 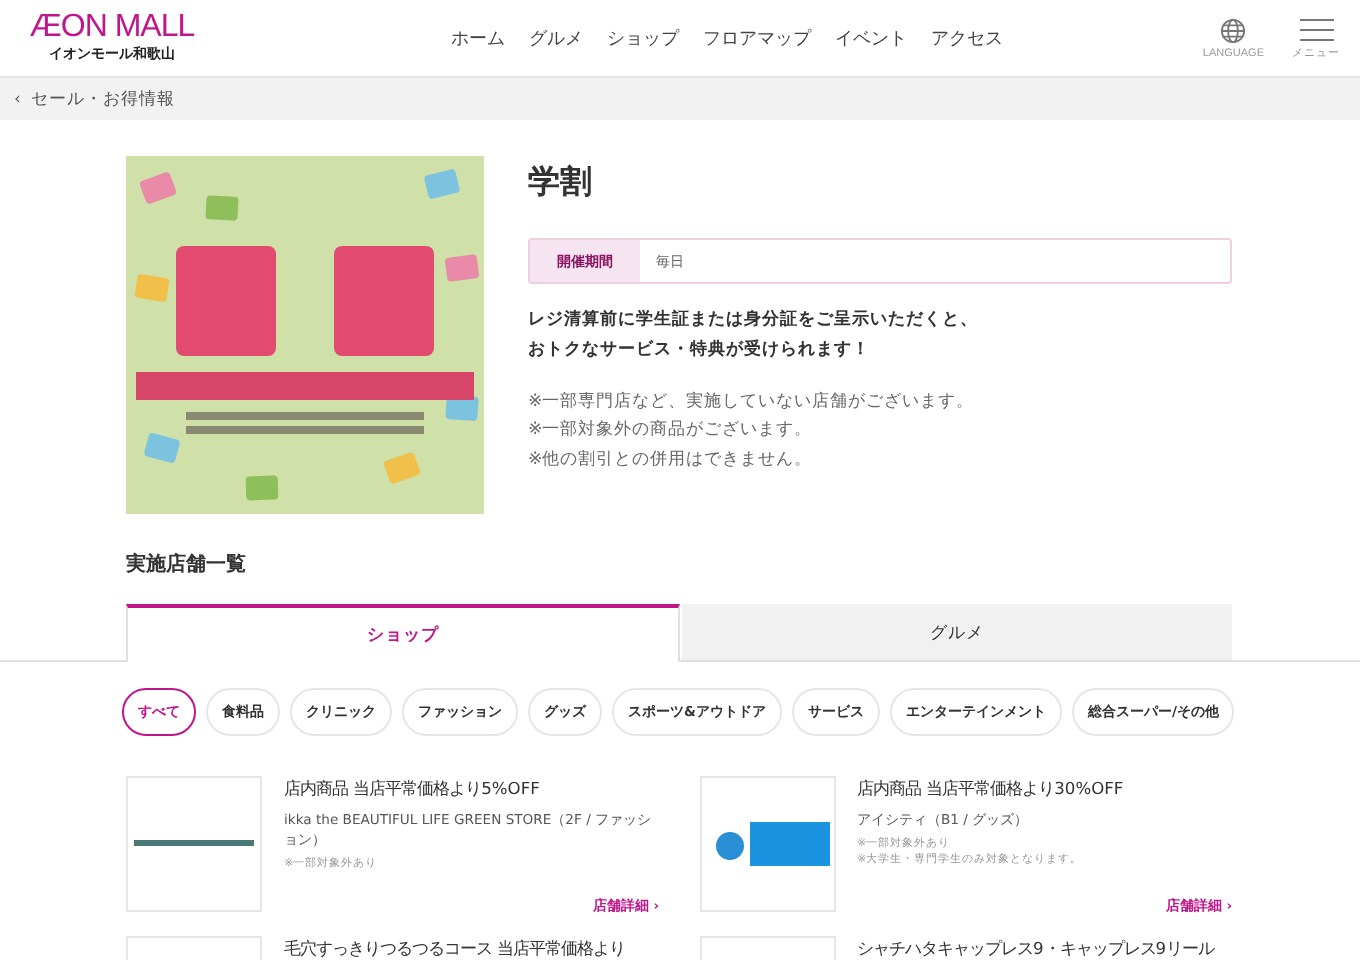 What do you see at coordinates (752, 402) in the screenshot?
I see `note-text: ※一部専門店など、実施していない店舗がございます。` at bounding box center [752, 402].